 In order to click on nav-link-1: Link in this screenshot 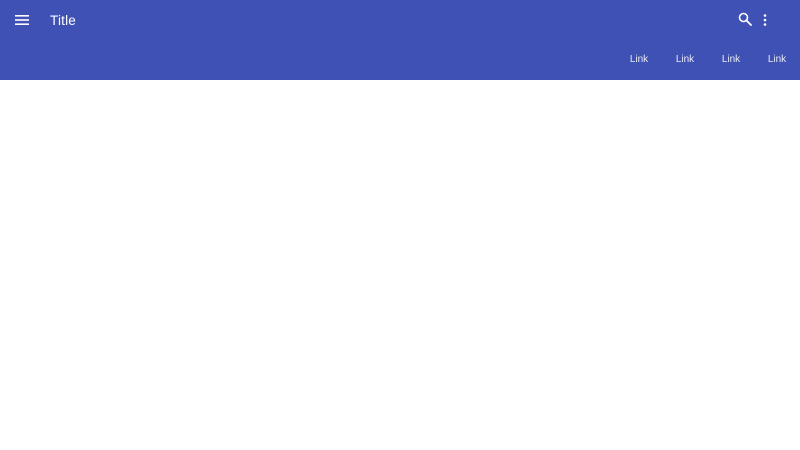, I will do `click(639, 60)`.